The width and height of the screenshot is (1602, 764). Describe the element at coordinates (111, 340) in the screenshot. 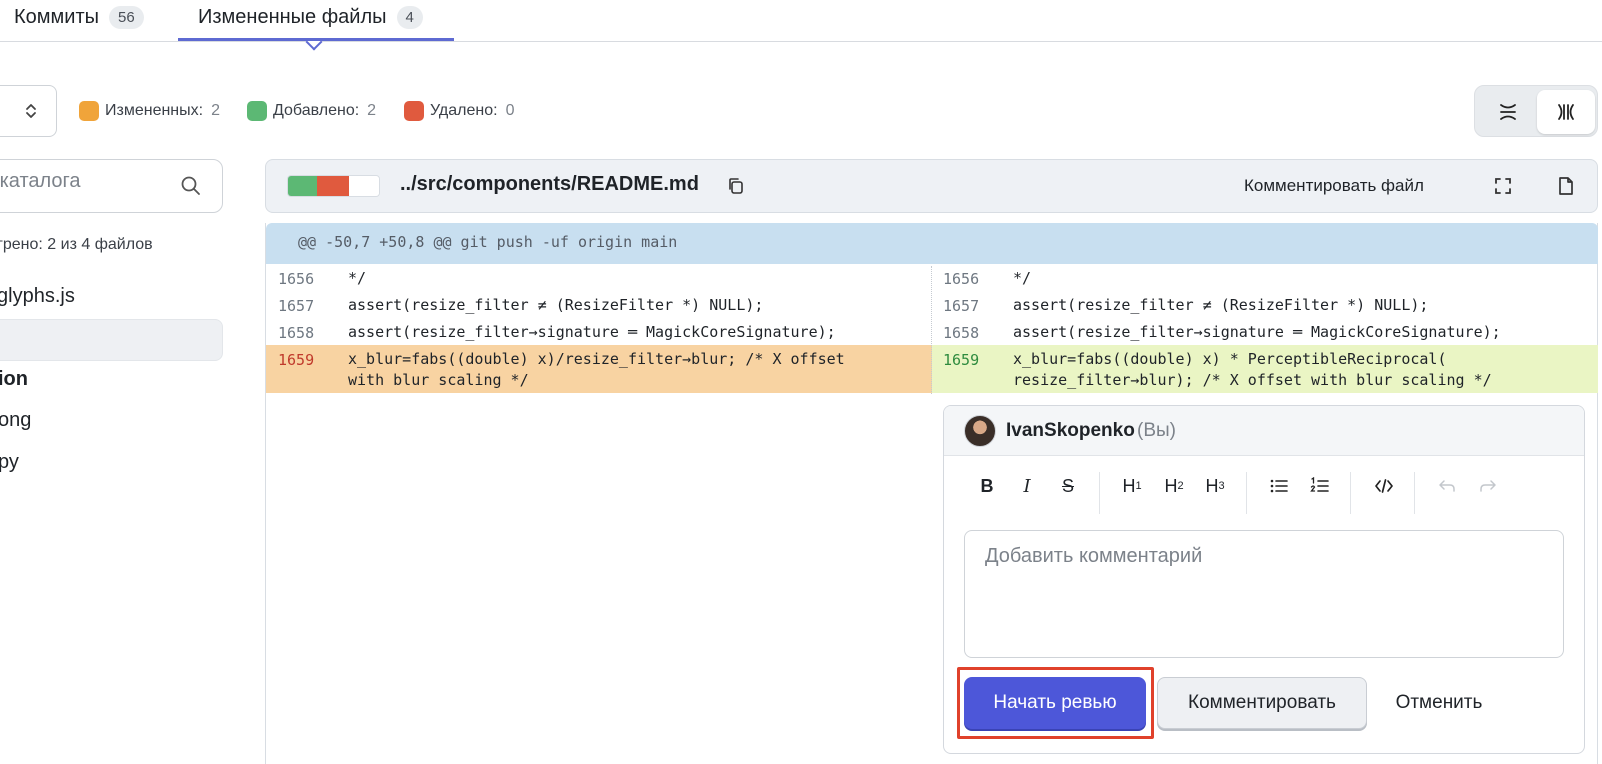

I see `tree-item-selected` at that location.